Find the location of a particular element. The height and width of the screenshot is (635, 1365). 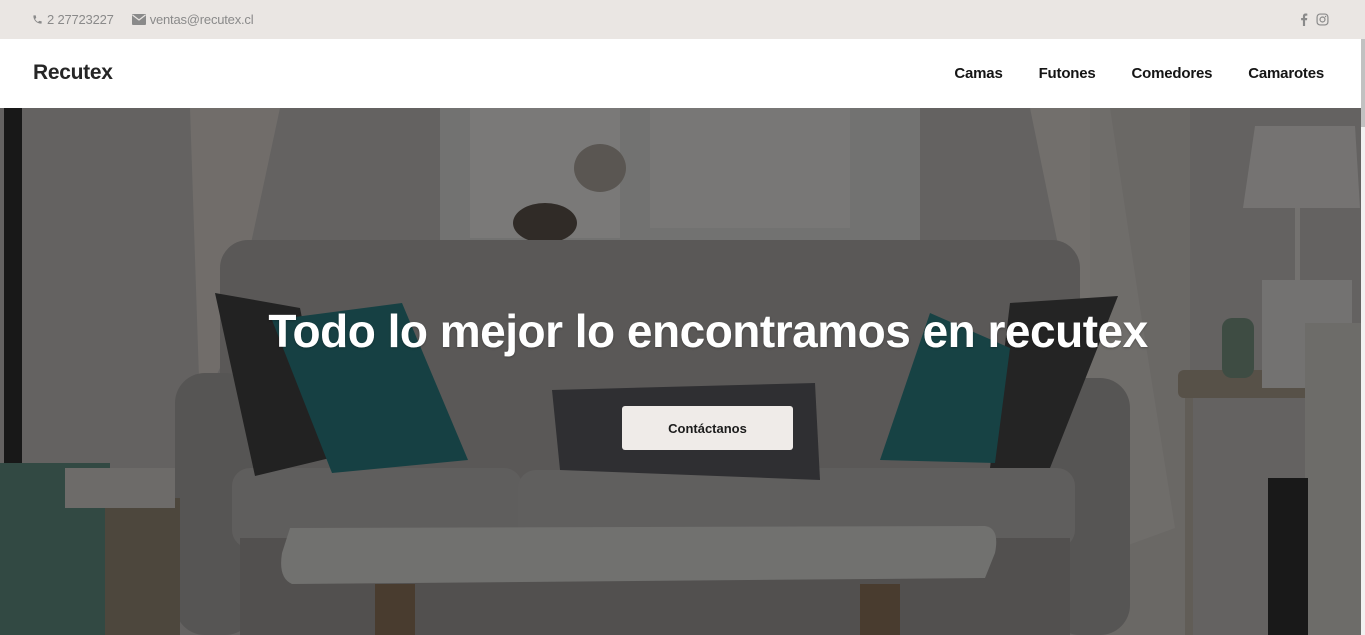

instagram-icon is located at coordinates (1322, 19).